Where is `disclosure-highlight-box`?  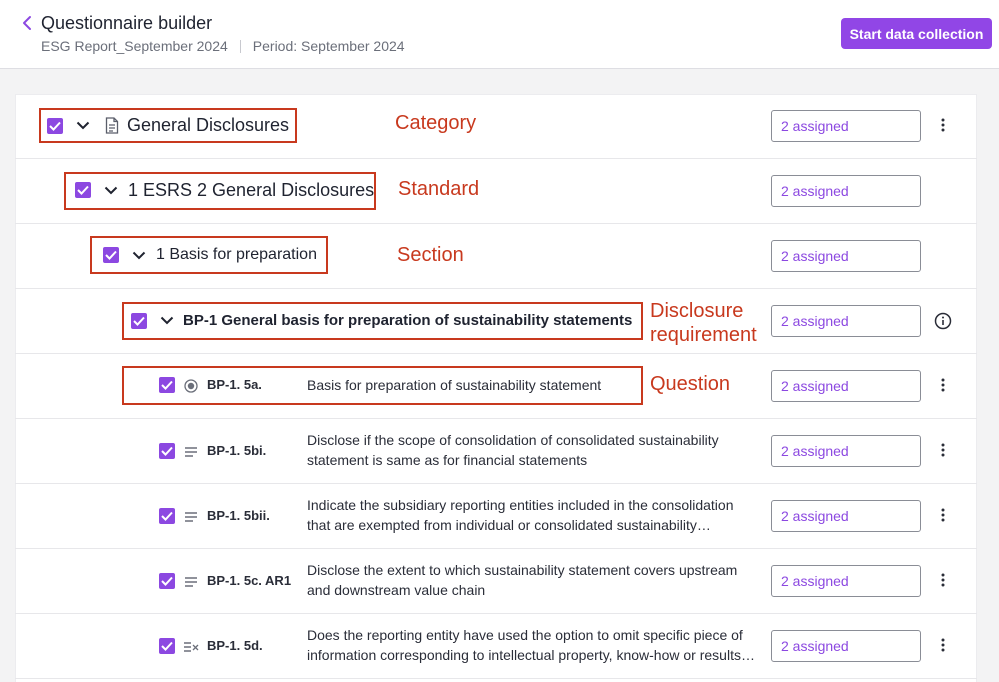
disclosure-highlight-box is located at coordinates (382, 321).